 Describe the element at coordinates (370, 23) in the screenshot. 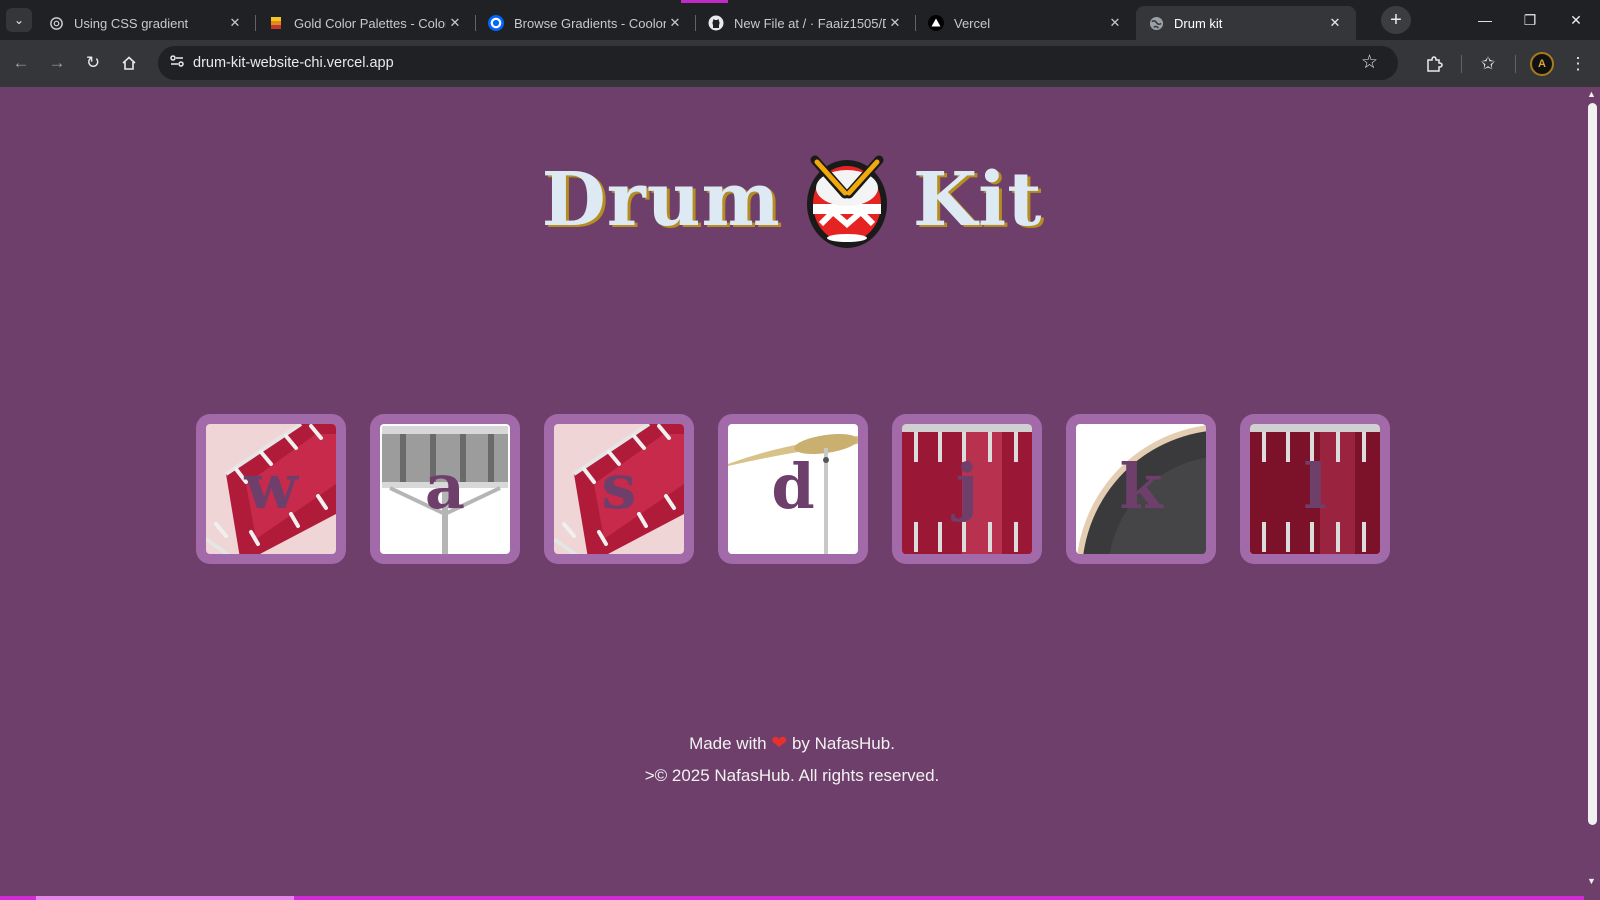

I see `tab-title: Gold Color Palettes - Color H` at that location.